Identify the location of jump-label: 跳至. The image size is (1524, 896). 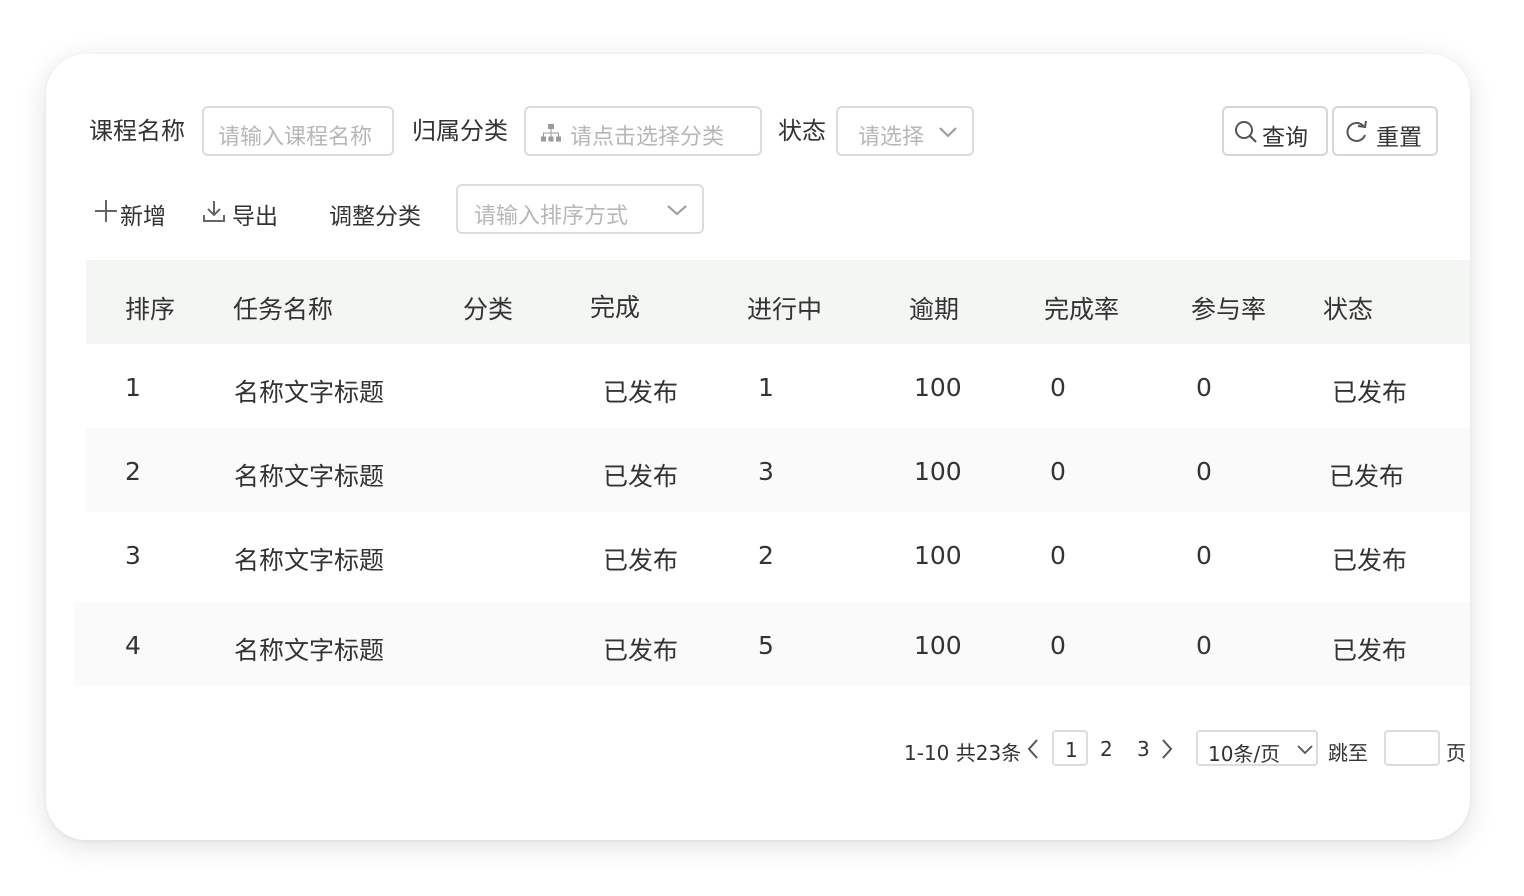
(1348, 753).